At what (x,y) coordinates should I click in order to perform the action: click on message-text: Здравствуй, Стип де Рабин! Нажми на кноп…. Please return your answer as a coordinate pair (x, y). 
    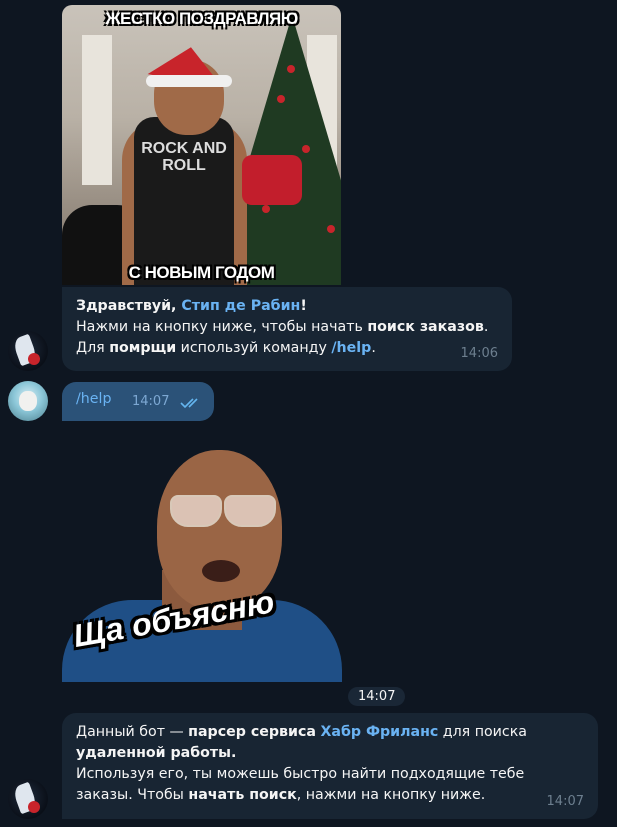
    Looking at the image, I should click on (296, 327).